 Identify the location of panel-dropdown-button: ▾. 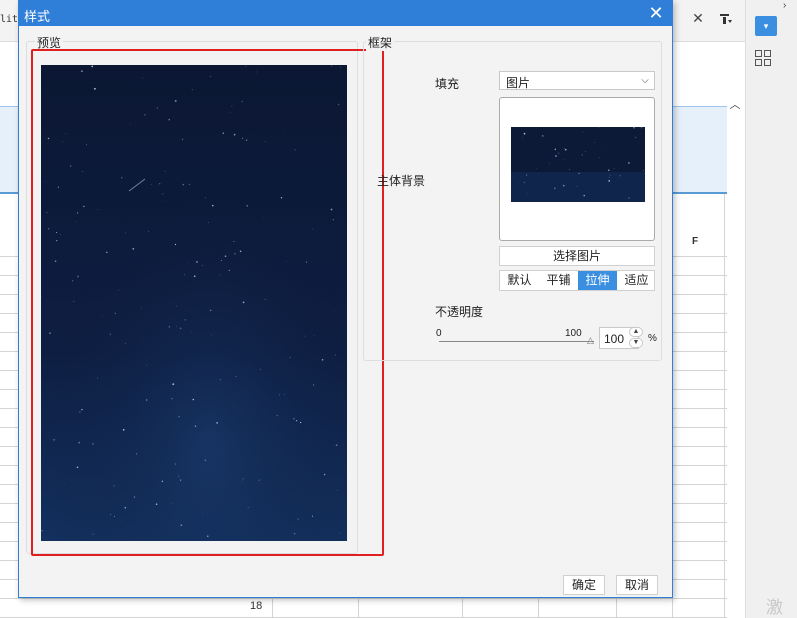
(766, 26).